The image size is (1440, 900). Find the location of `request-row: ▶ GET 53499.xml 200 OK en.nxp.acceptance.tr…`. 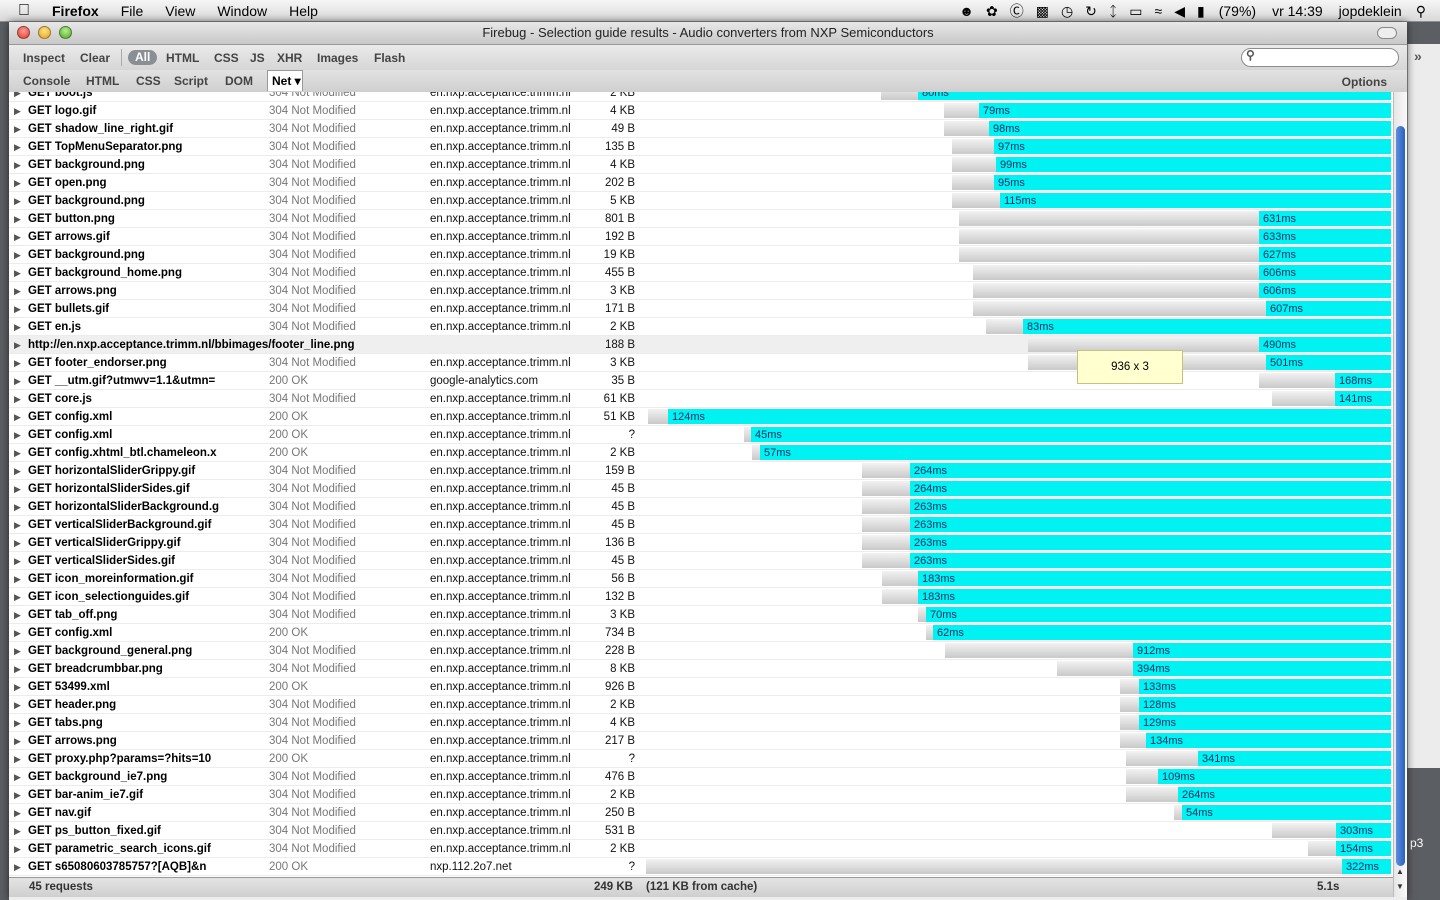

request-row: ▶ GET 53499.xml 200 OK en.nxp.acceptance.tr… is located at coordinates (701, 687).